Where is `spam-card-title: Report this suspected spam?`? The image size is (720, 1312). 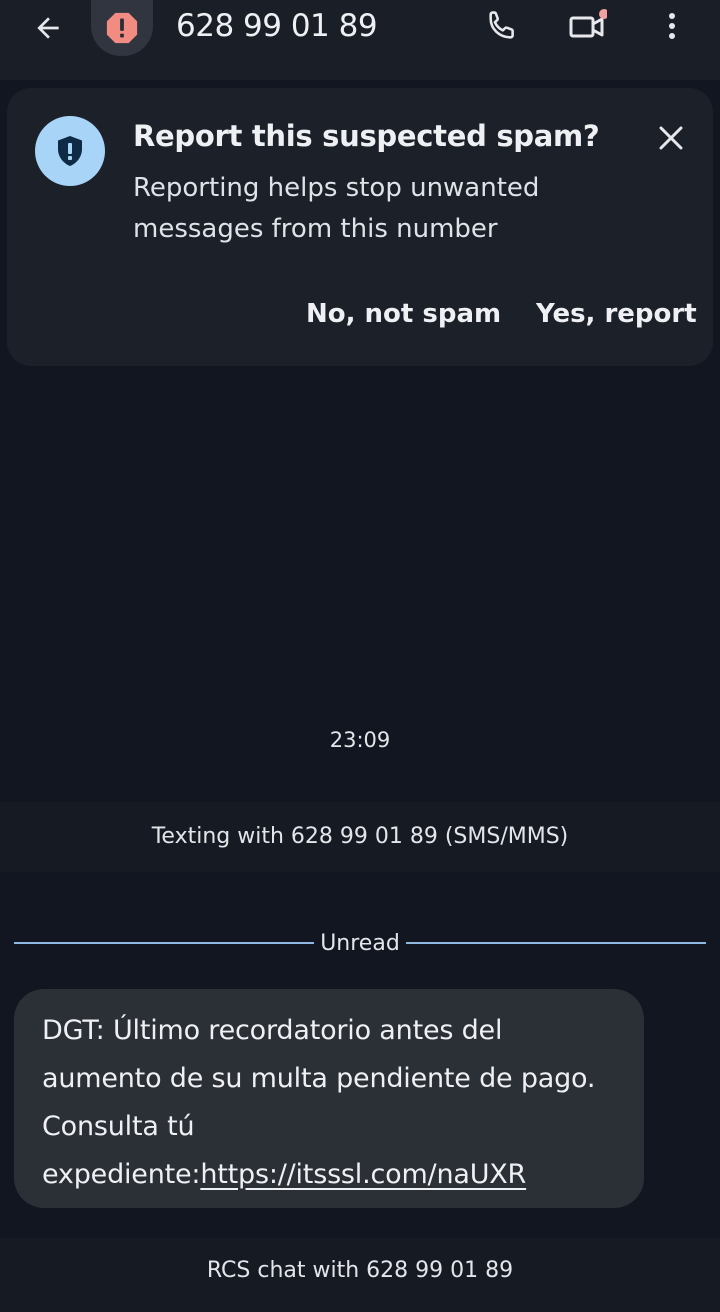
spam-card-title: Report this suspected spam? is located at coordinates (366, 136).